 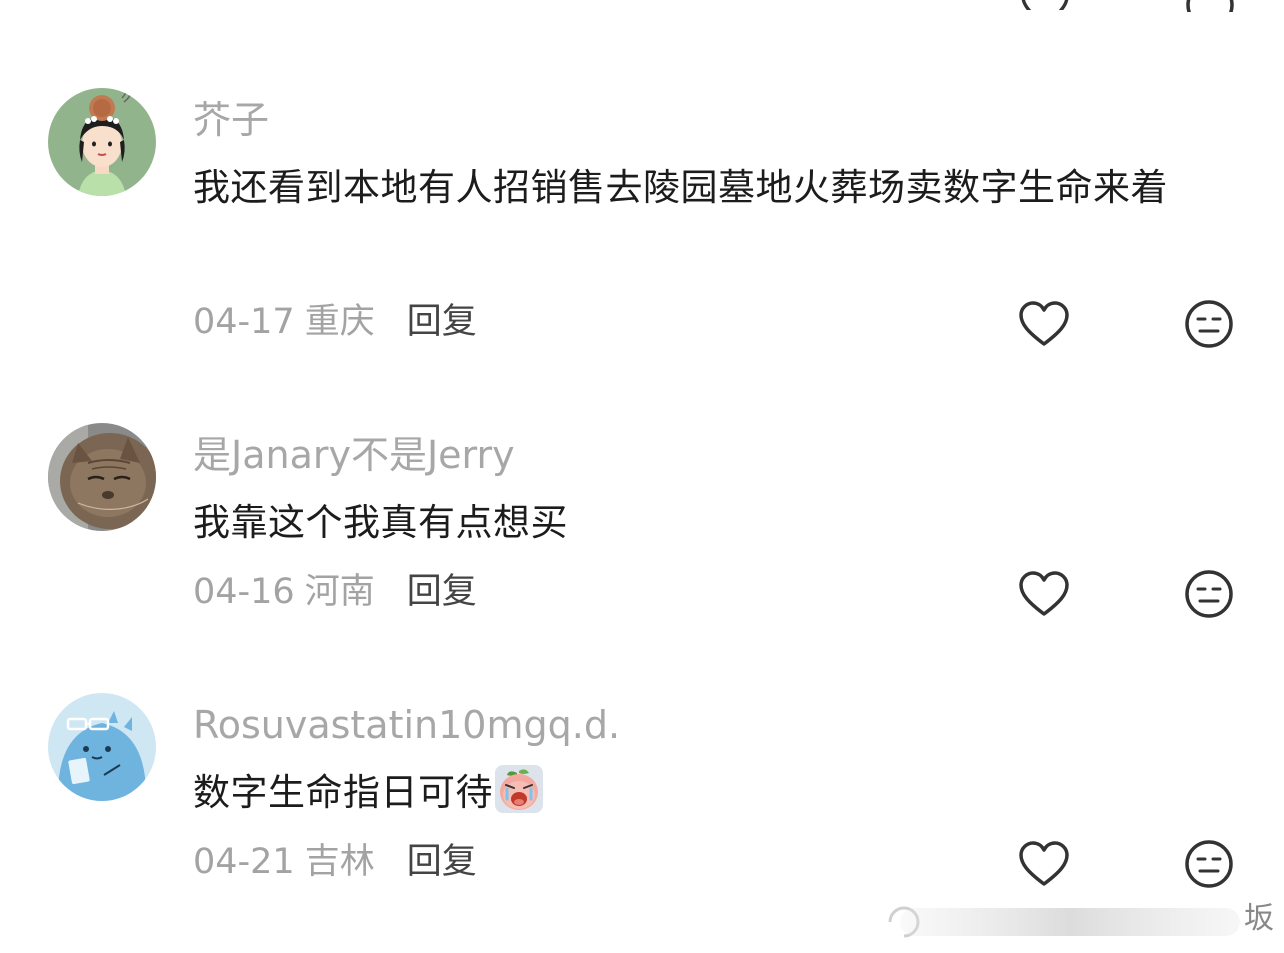 I want to click on comment-location: 重庆, so click(x=339, y=322).